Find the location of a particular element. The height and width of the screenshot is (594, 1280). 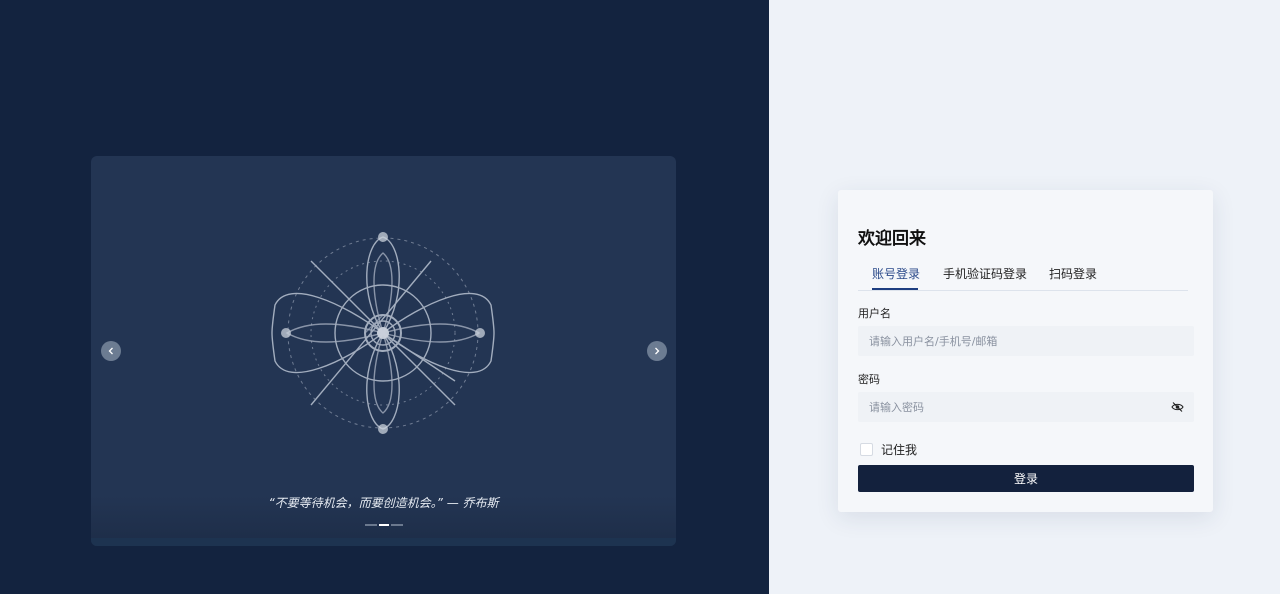

username-label: 用户名 is located at coordinates (874, 313).